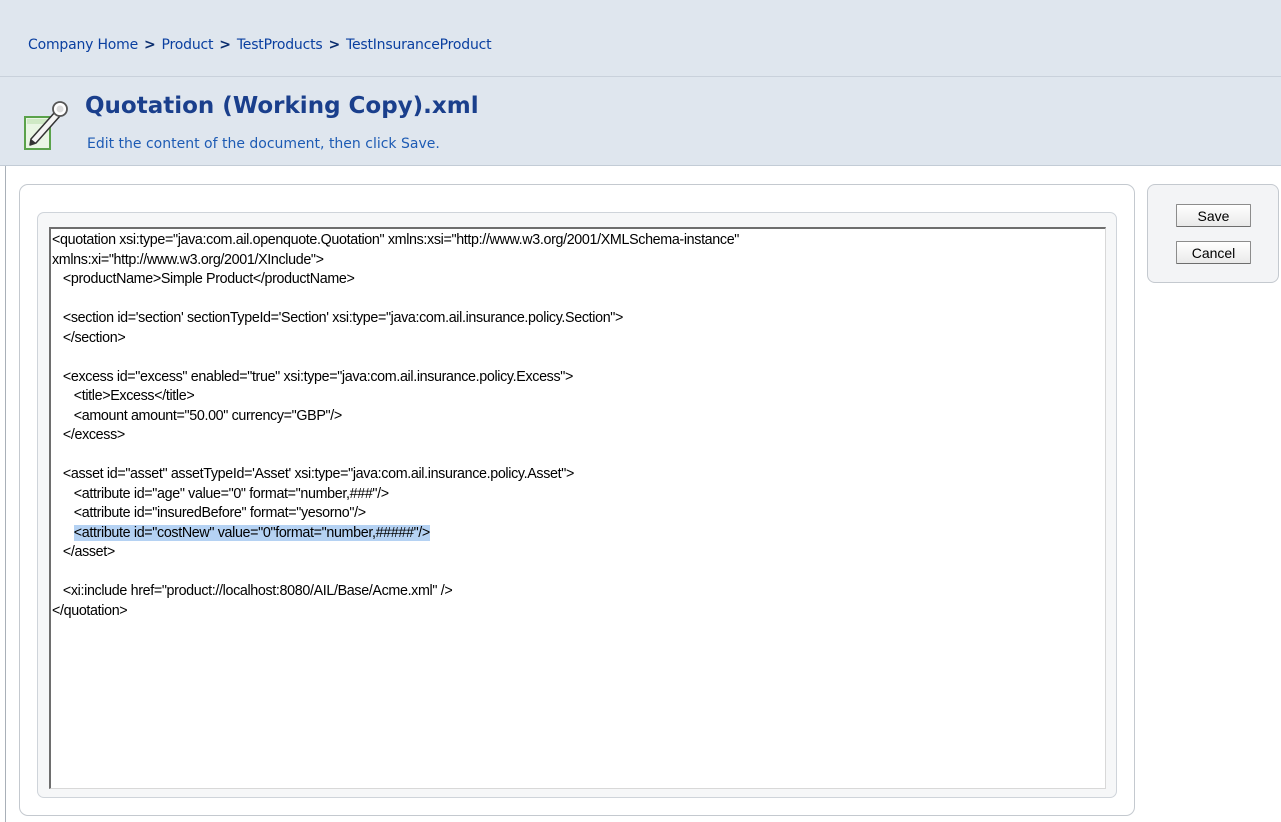 The height and width of the screenshot is (822, 1281). What do you see at coordinates (197, 415) in the screenshot?
I see `code-line: <amount amount="50.00" currency="GBP"/>` at bounding box center [197, 415].